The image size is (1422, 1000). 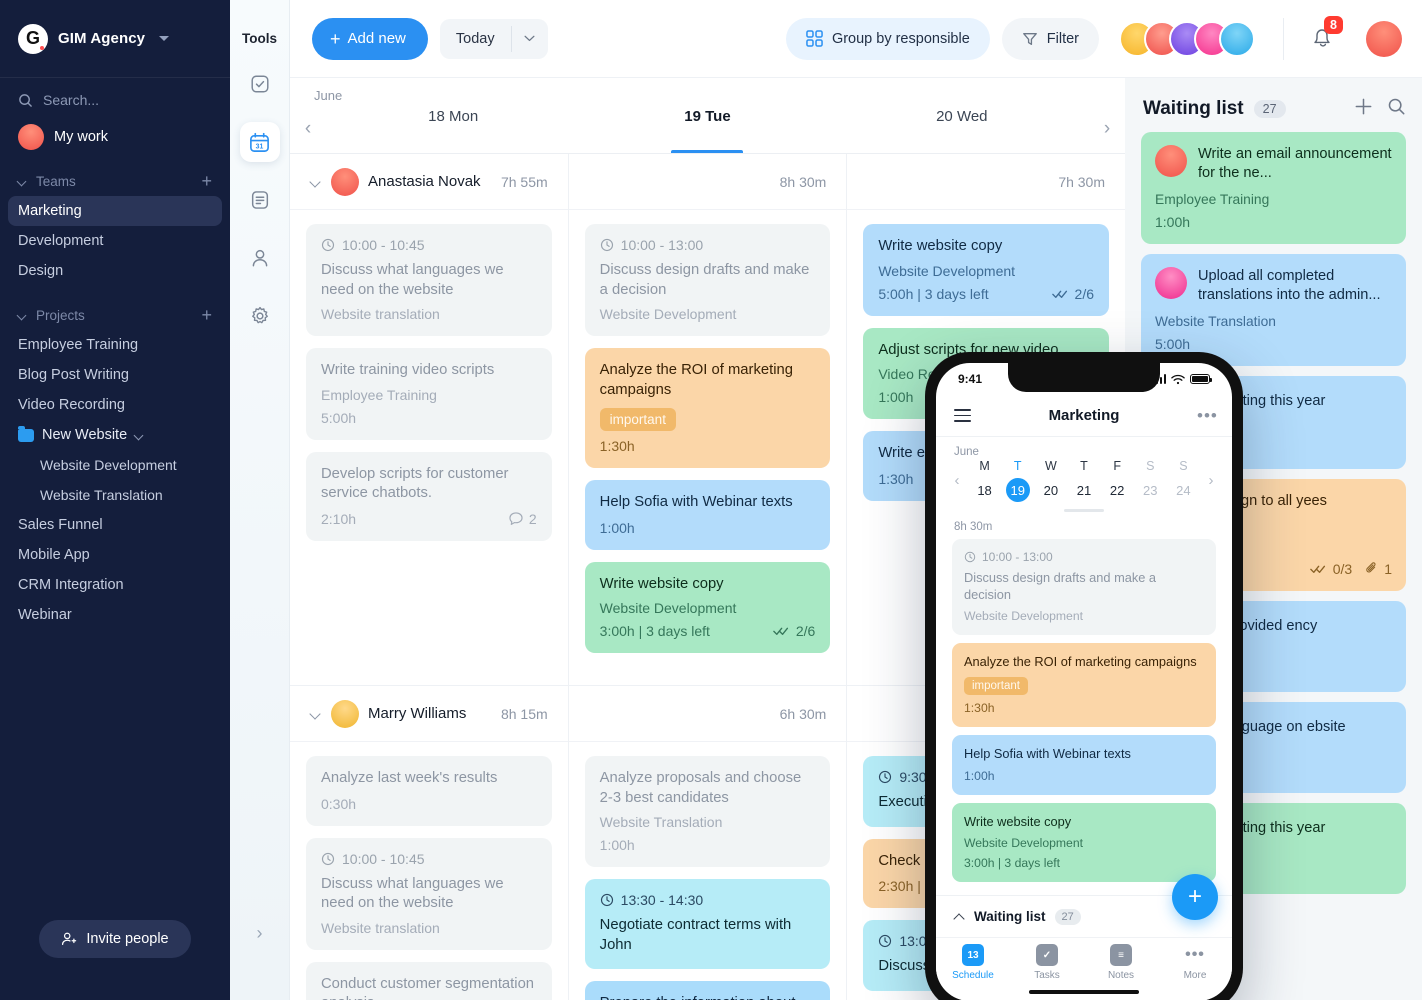 I want to click on task-time-label: 10:00 - 10:45, so click(x=383, y=245).